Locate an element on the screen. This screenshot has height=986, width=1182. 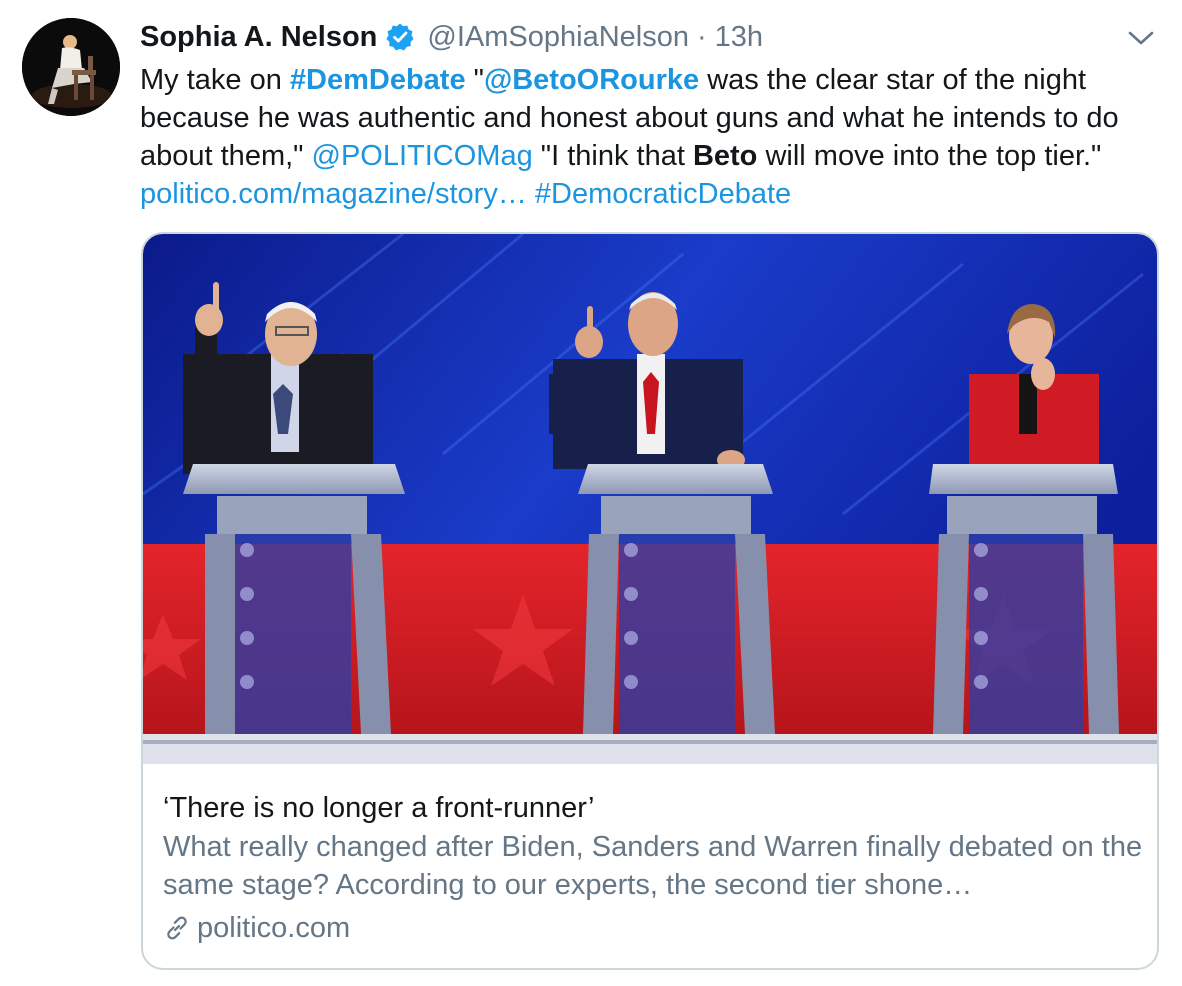
mention-link: @POLITICOMag is located at coordinates (422, 156).